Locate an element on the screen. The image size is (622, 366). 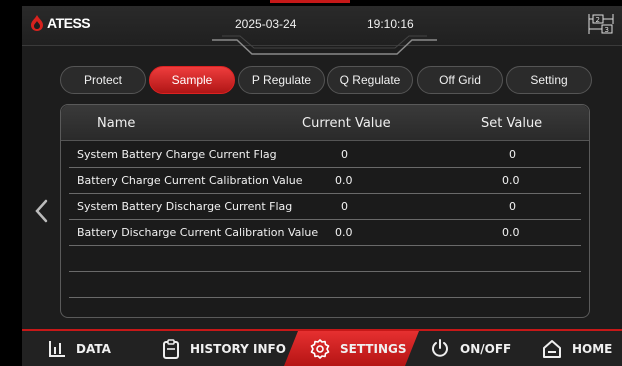
nav-data: DATA is located at coordinates (79, 348).